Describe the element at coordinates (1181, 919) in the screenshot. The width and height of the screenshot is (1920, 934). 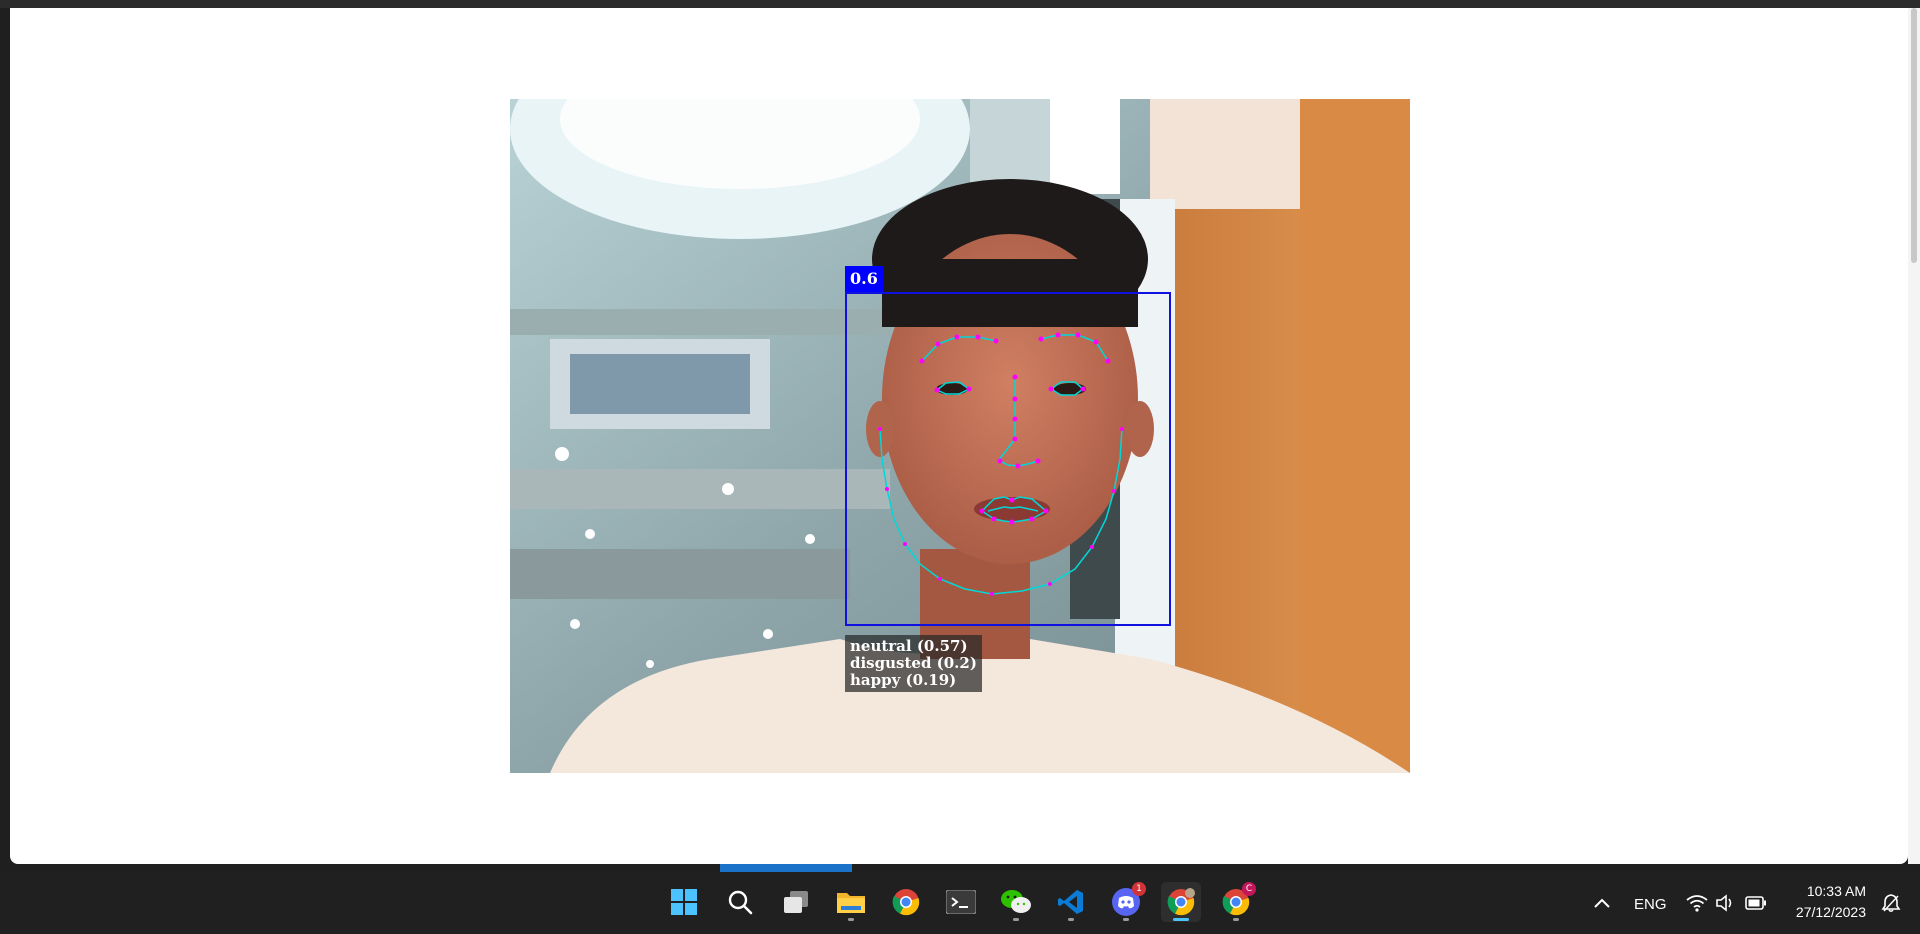
I see `active-window-indicator` at that location.